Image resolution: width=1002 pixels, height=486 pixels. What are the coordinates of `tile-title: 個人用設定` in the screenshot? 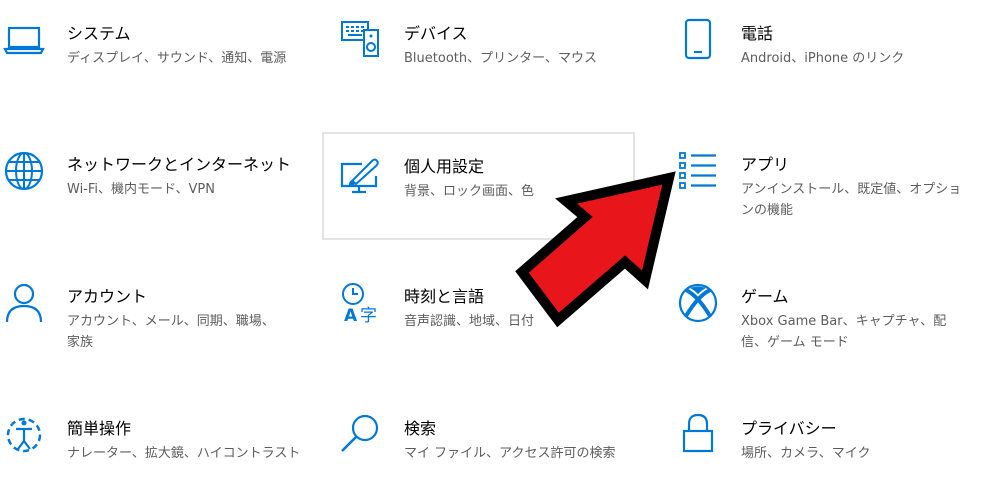 It's located at (444, 166).